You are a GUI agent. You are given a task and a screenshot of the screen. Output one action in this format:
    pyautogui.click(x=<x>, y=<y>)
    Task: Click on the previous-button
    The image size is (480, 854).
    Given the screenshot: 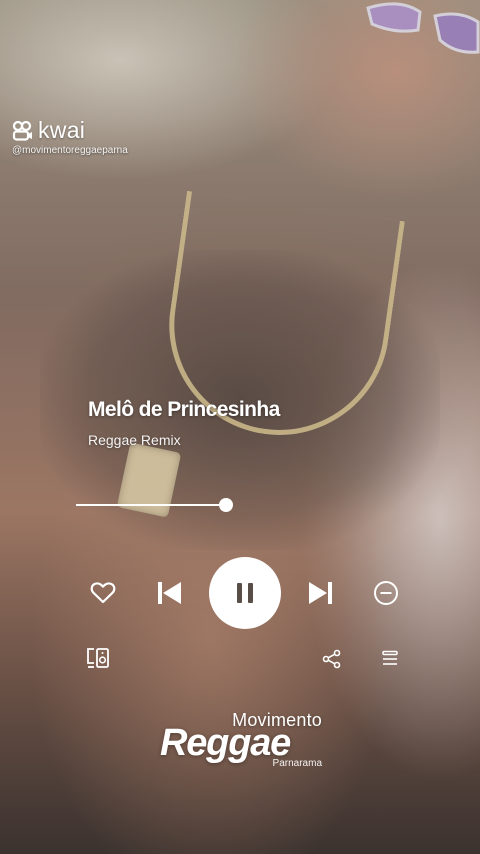 What is the action you would take?
    pyautogui.click(x=169, y=593)
    